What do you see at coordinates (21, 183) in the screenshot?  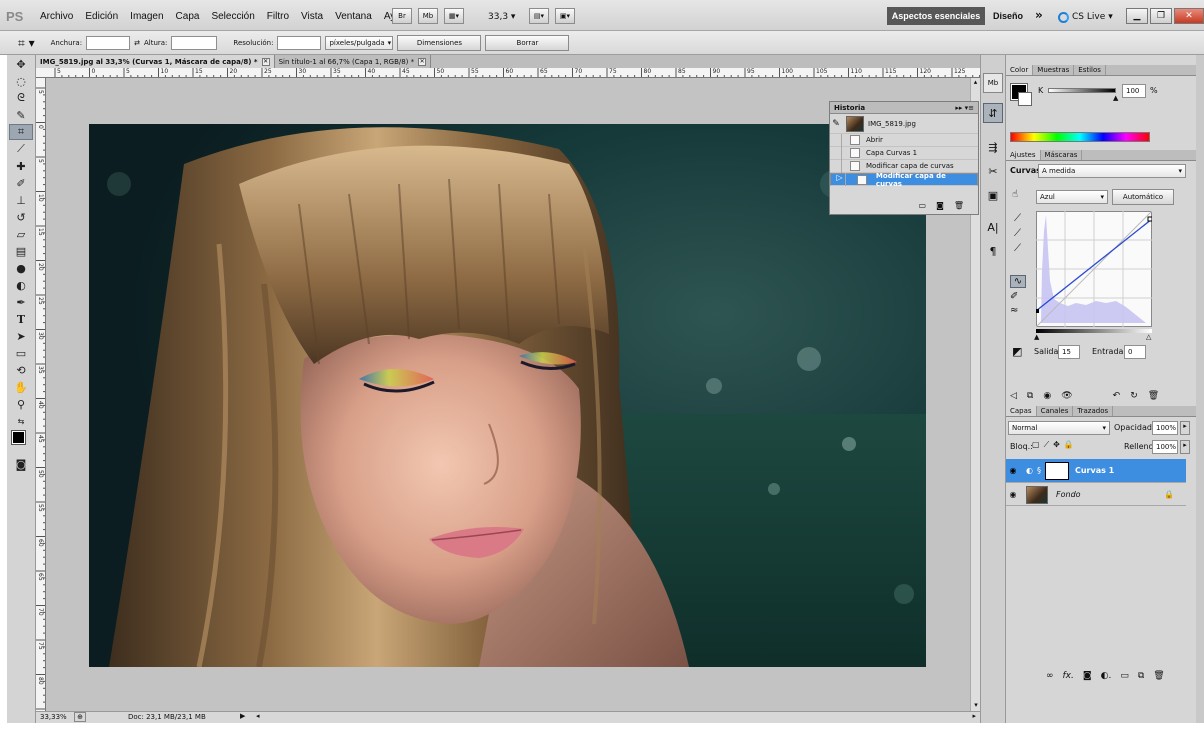 I see `brush-tool-icon: ✐` at bounding box center [21, 183].